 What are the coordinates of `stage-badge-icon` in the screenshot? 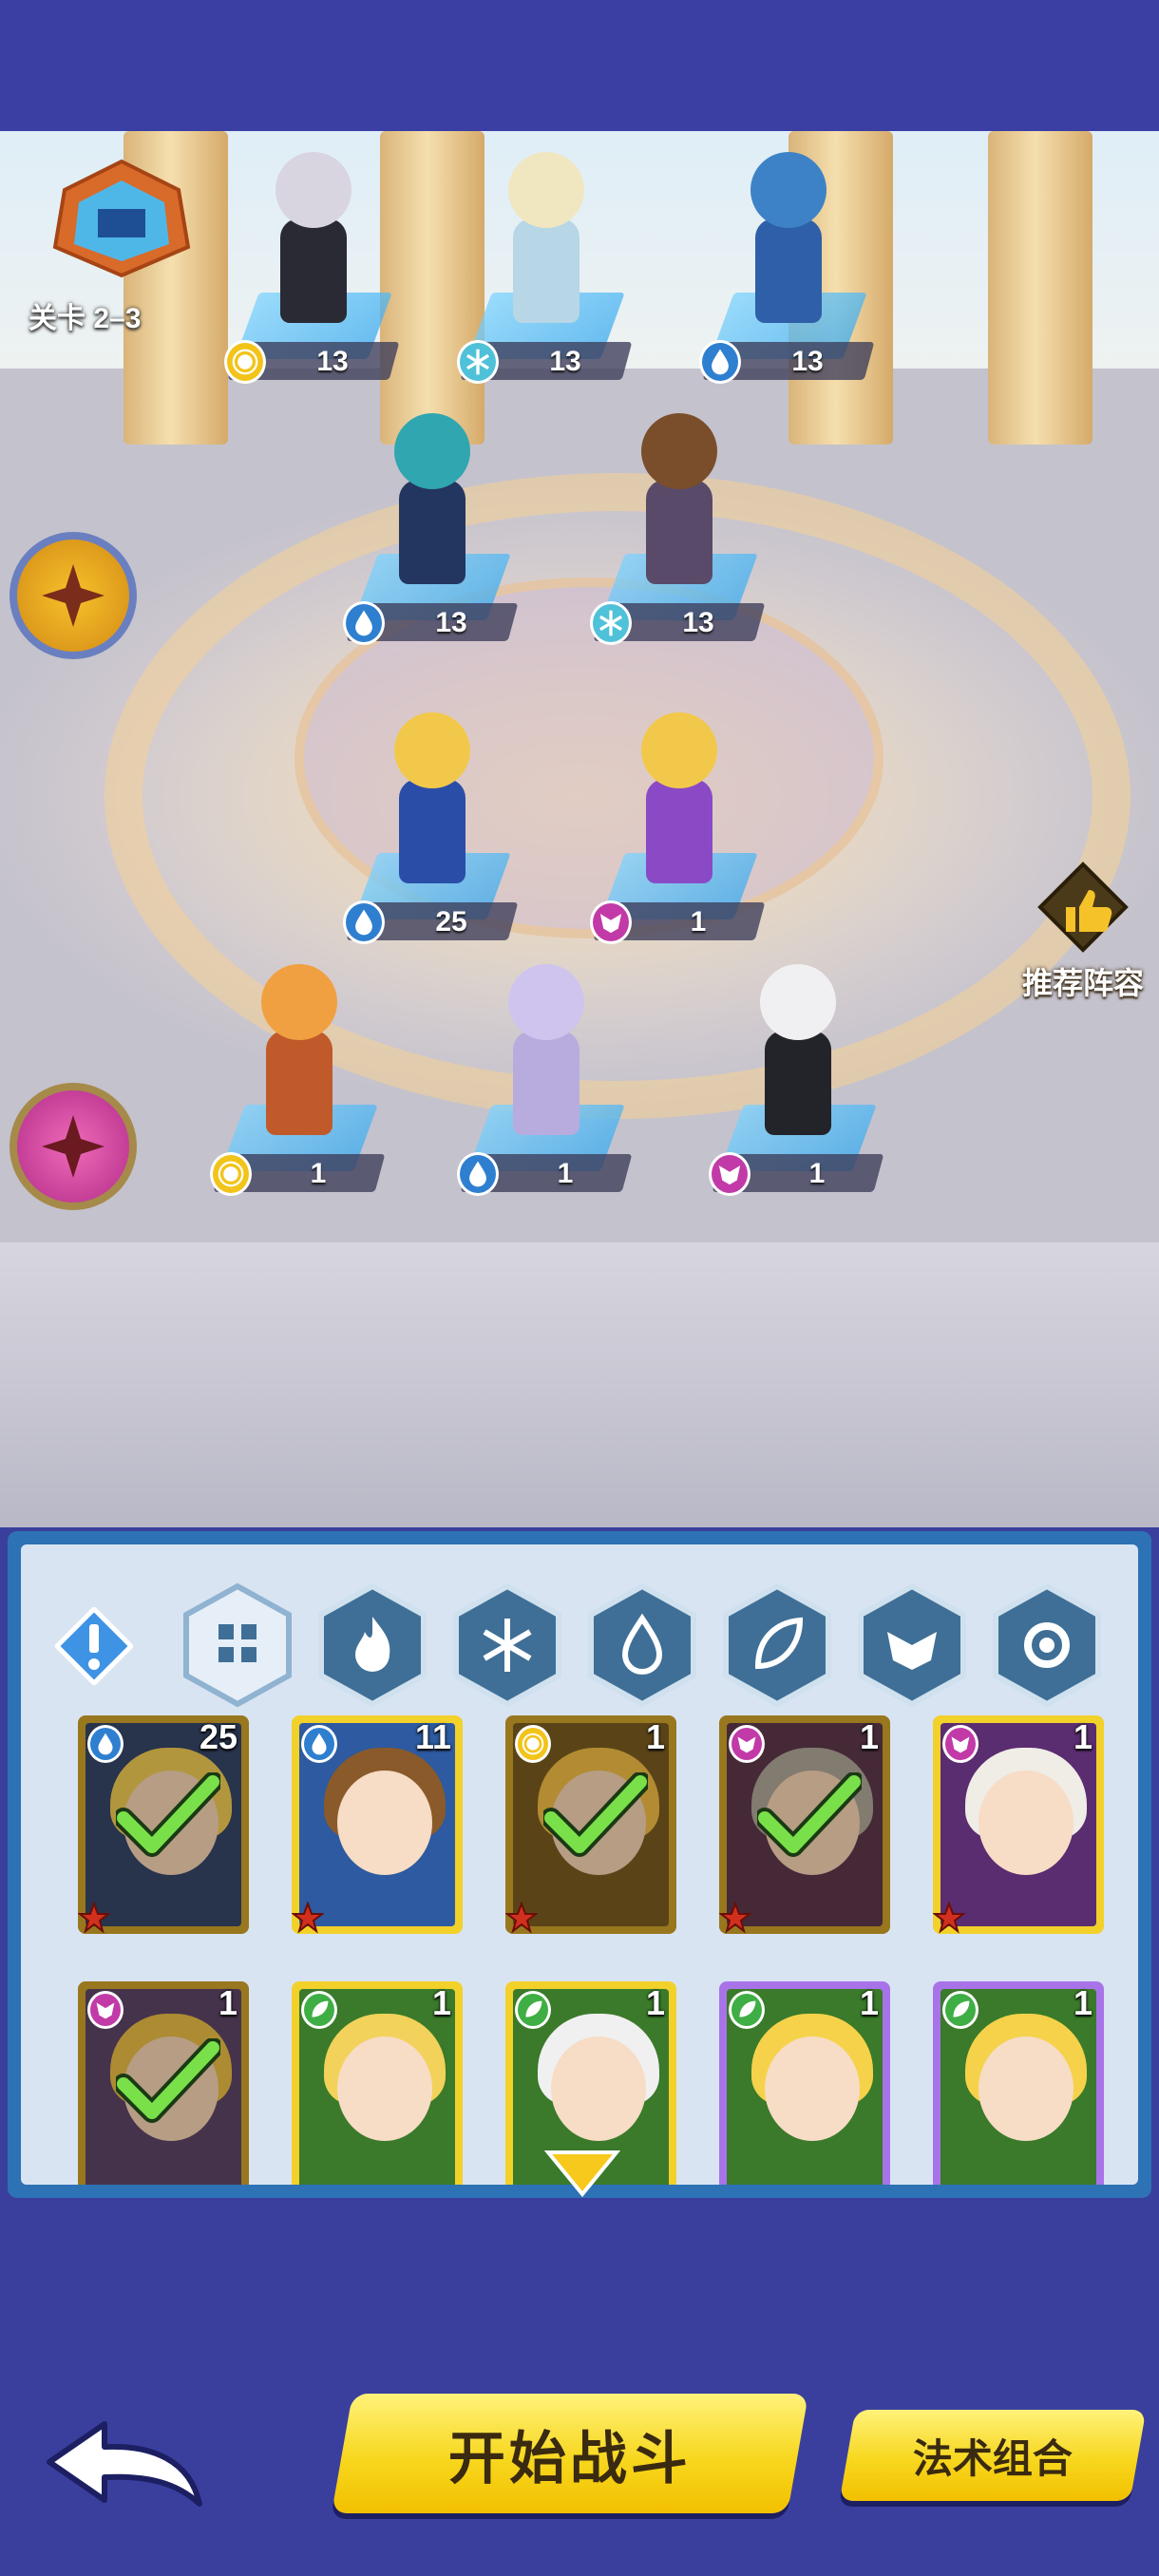 It's located at (122, 218).